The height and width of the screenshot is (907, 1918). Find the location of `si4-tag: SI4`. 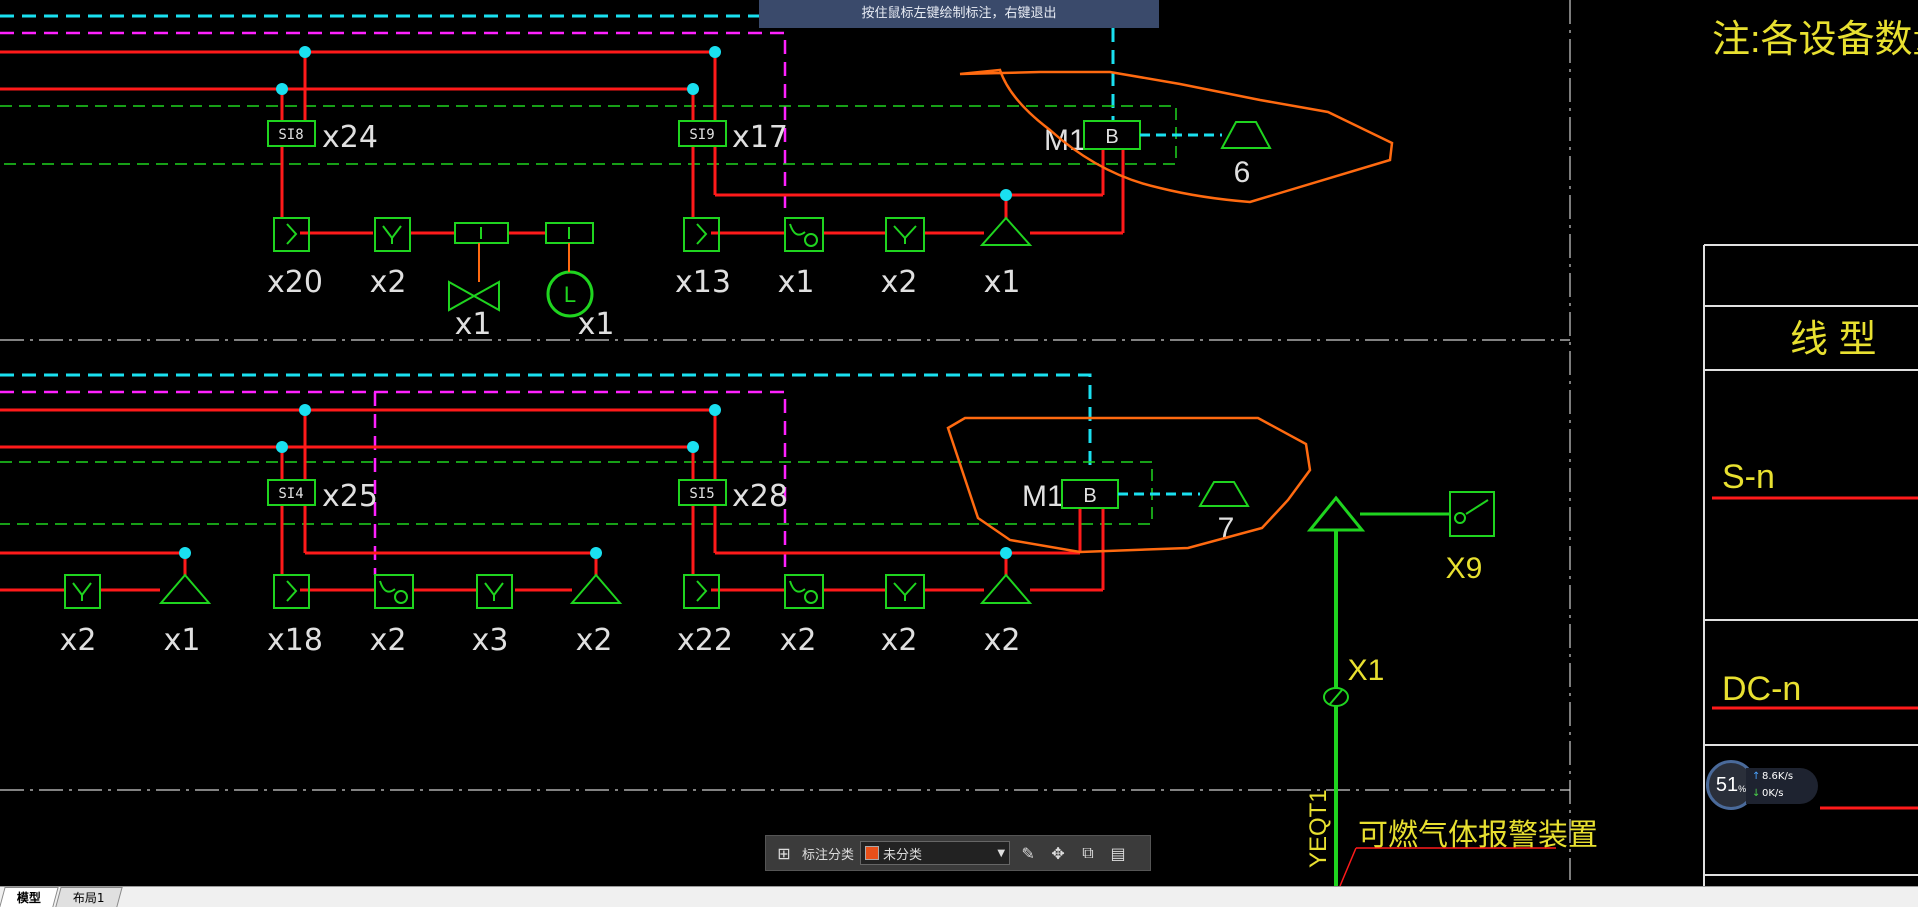

si4-tag: SI4 is located at coordinates (290, 494).